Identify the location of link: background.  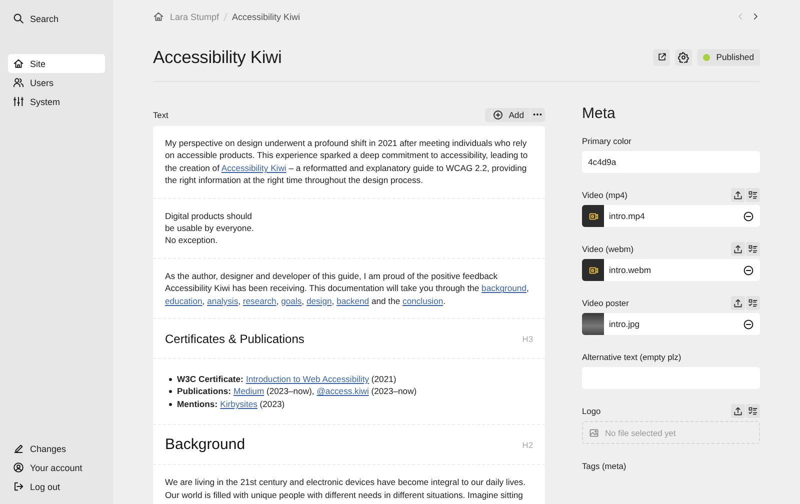
(504, 288).